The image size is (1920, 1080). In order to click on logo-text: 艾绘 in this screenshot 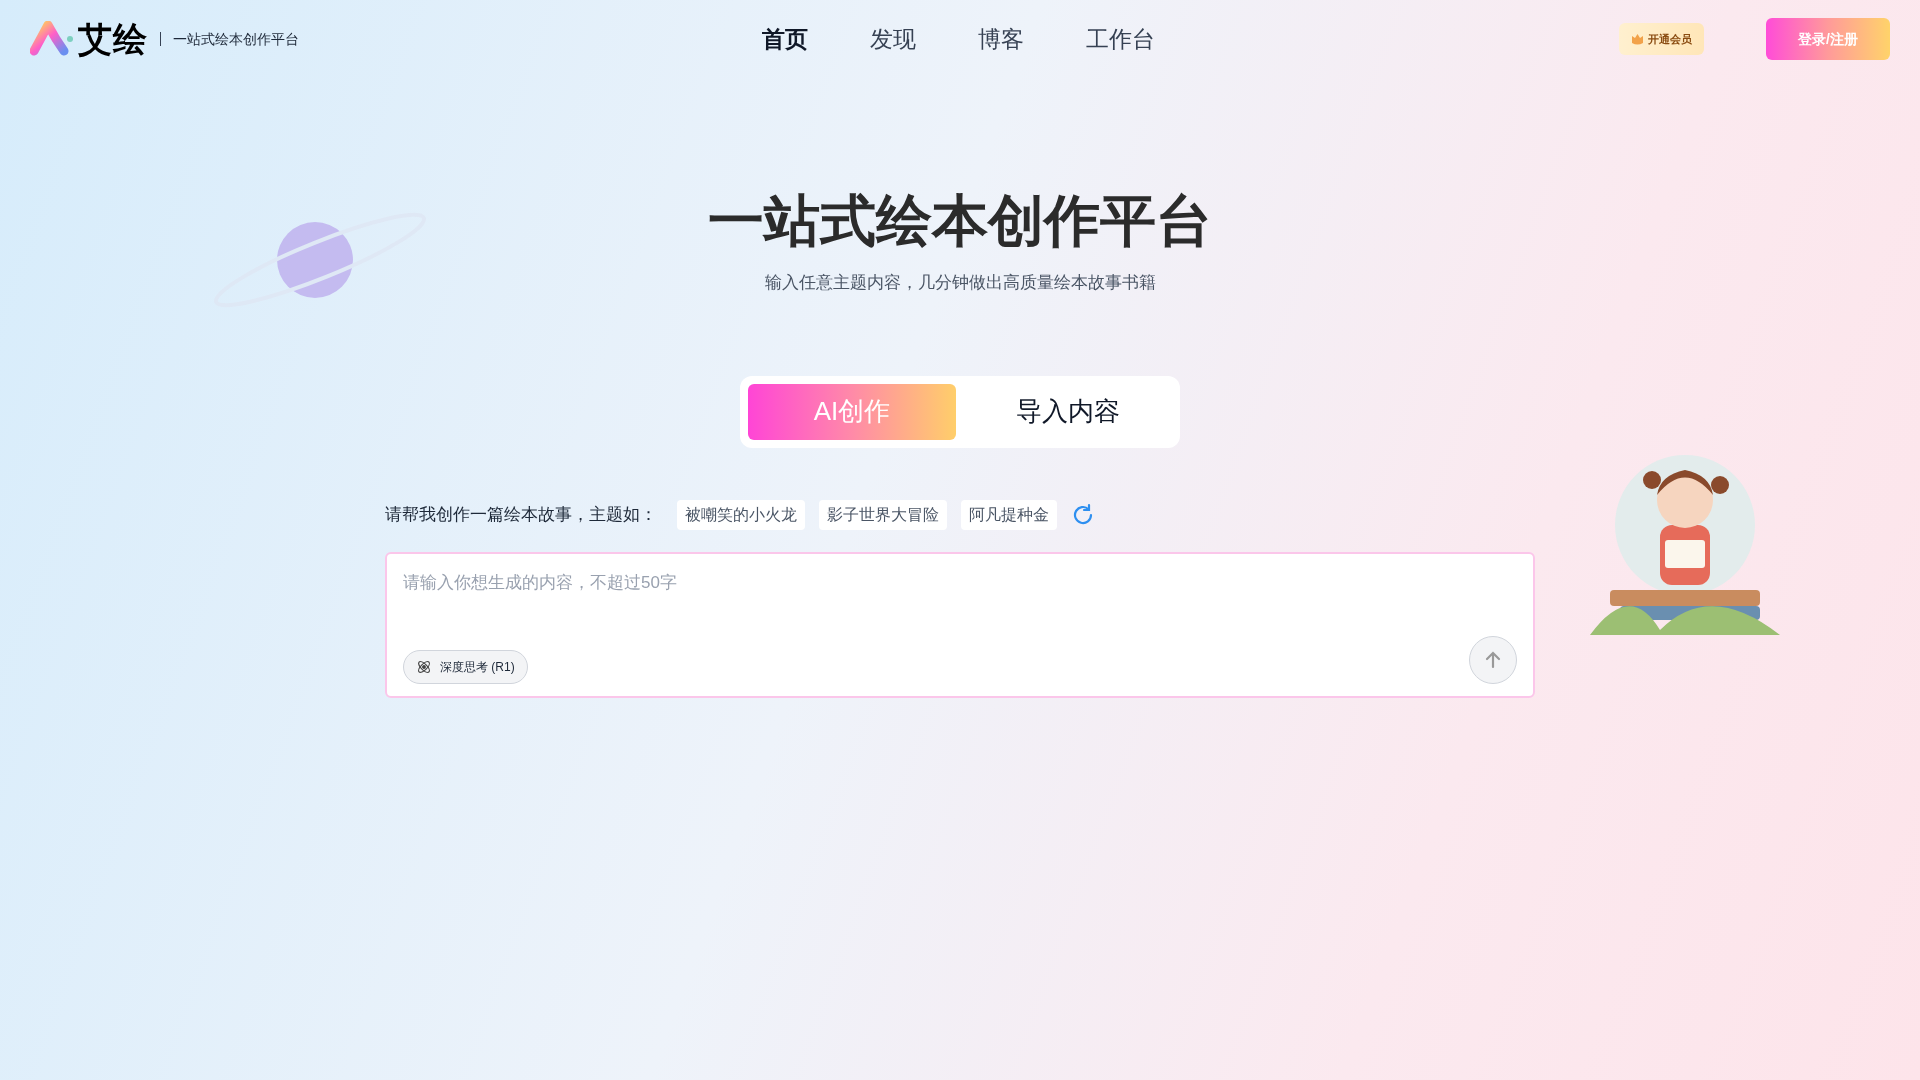, I will do `click(113, 39)`.